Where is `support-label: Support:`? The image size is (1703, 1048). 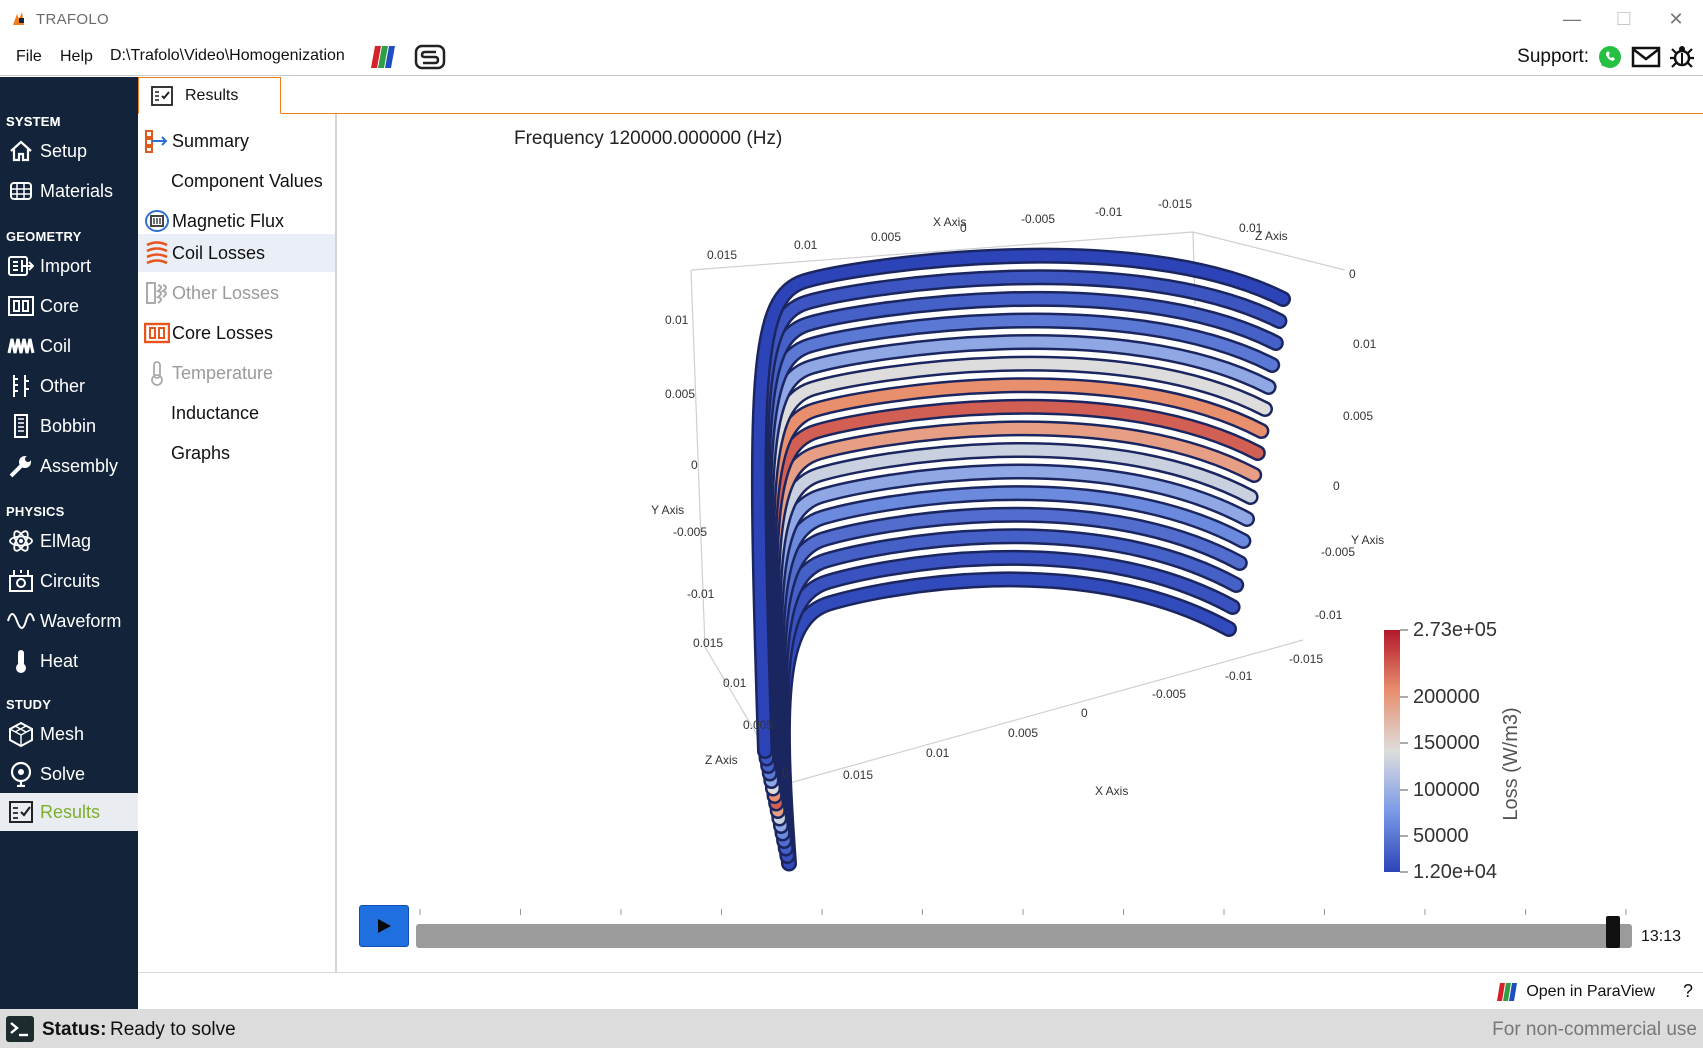
support-label: Support: is located at coordinates (1553, 56).